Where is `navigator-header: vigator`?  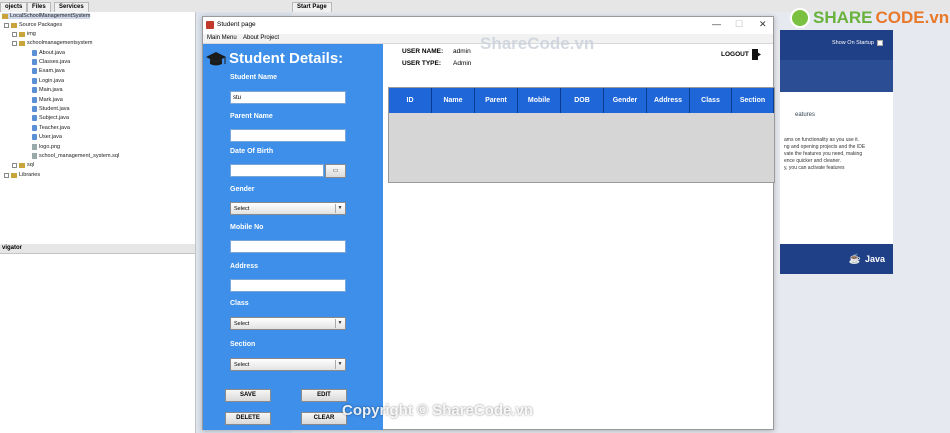 navigator-header: vigator is located at coordinates (97, 249).